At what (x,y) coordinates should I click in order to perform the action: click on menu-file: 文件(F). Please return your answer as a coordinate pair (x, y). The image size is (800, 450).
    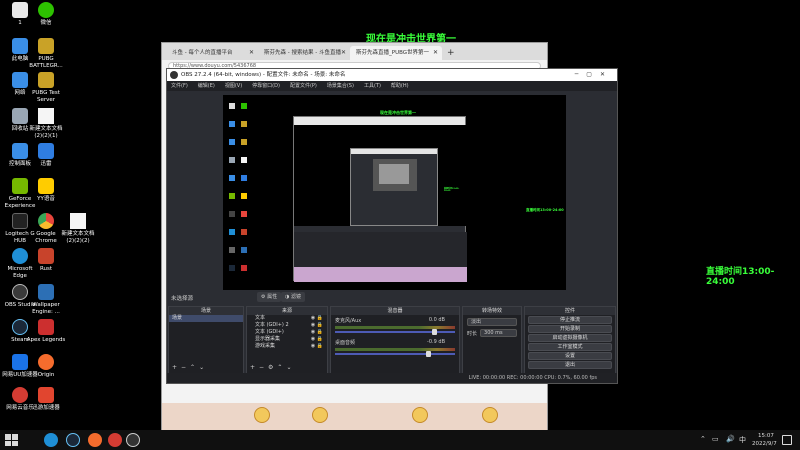
    Looking at the image, I should click on (179, 86).